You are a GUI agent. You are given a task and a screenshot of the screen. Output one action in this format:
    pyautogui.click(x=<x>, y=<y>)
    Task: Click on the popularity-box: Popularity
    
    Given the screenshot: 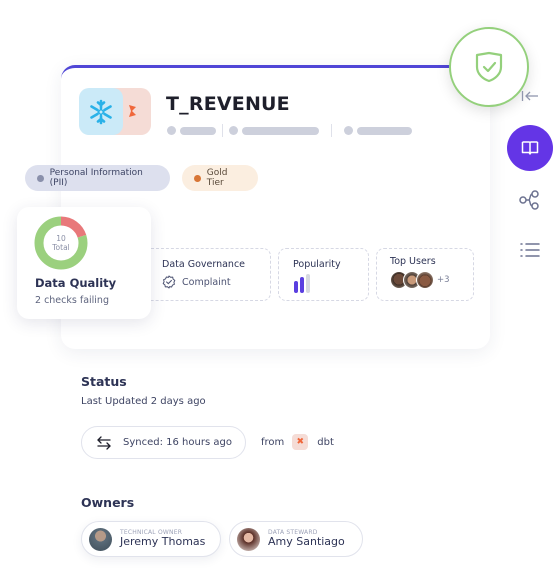 What is the action you would take?
    pyautogui.click(x=323, y=274)
    